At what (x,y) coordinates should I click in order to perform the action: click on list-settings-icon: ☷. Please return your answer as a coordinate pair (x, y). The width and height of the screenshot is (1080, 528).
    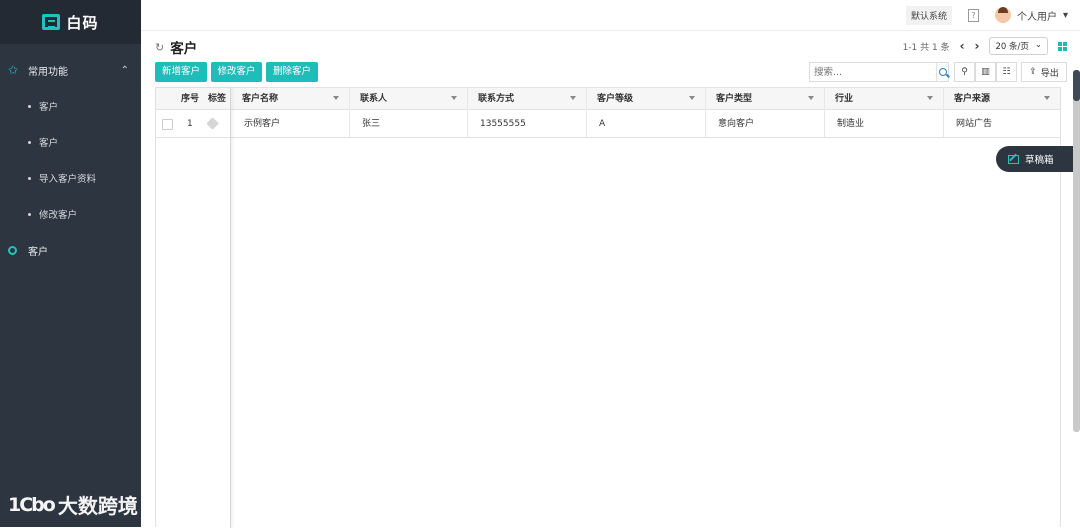
    Looking at the image, I should click on (1006, 72).